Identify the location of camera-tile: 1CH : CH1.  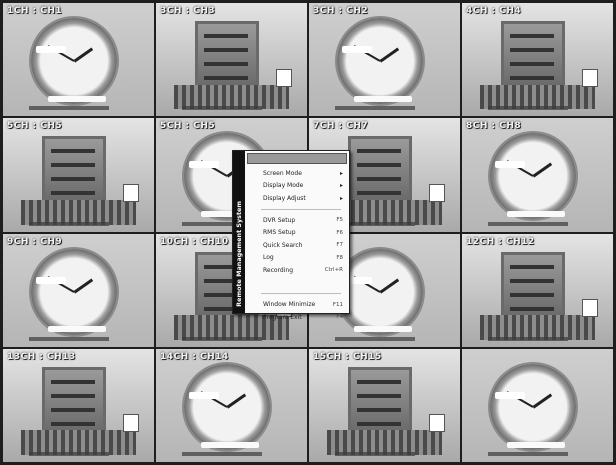
(78, 60).